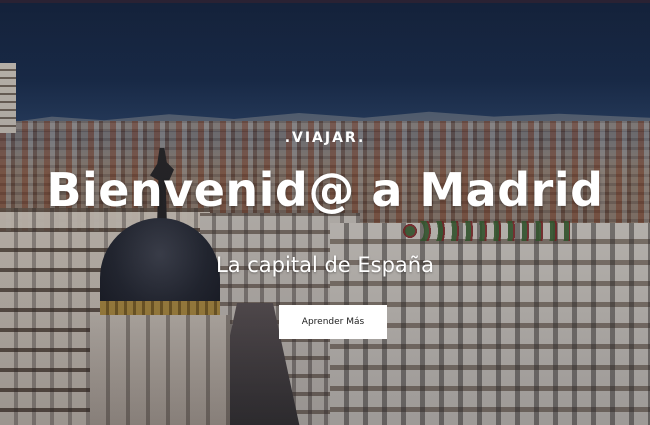 The image size is (650, 425). I want to click on hero-title: Bienvenid@ a Madrid, so click(325, 190).